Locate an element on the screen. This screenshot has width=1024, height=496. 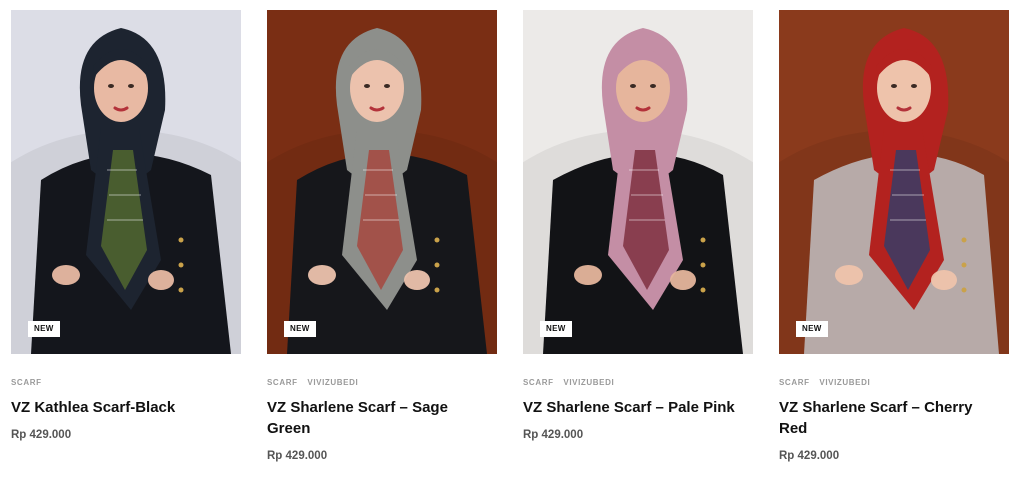
product-title: VZ Kathlea Scarf-Black is located at coordinates (123, 407).